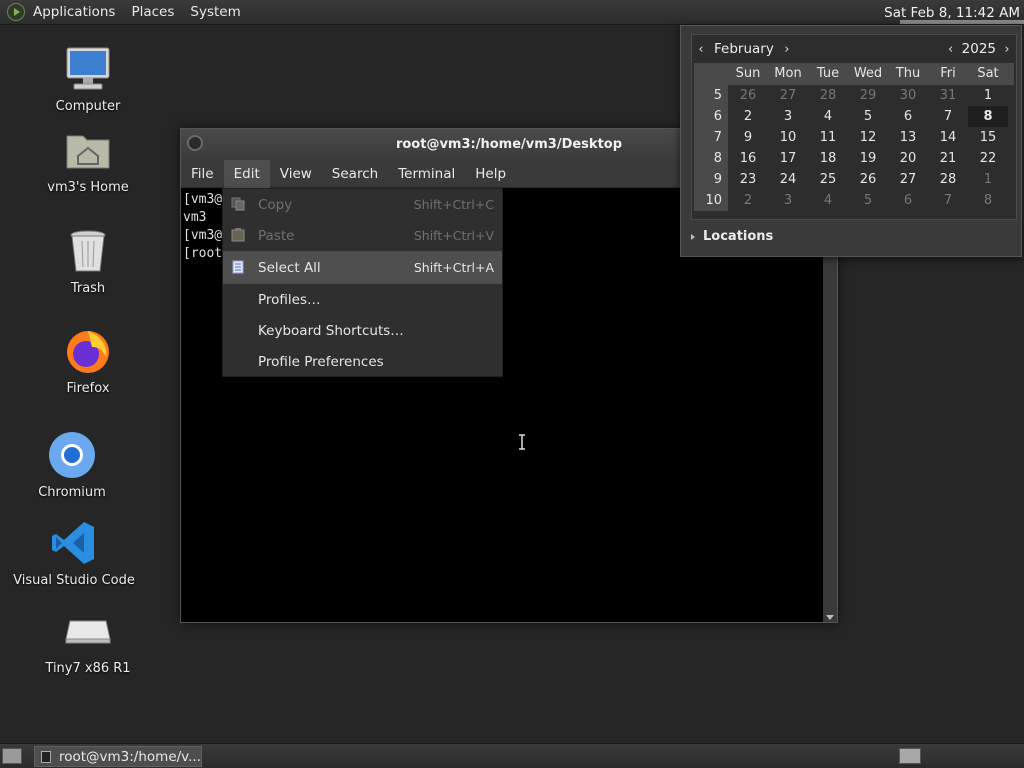 Image resolution: width=1024 pixels, height=768 pixels. Describe the element at coordinates (522, 442) in the screenshot. I see `text-cursor-icon` at that location.